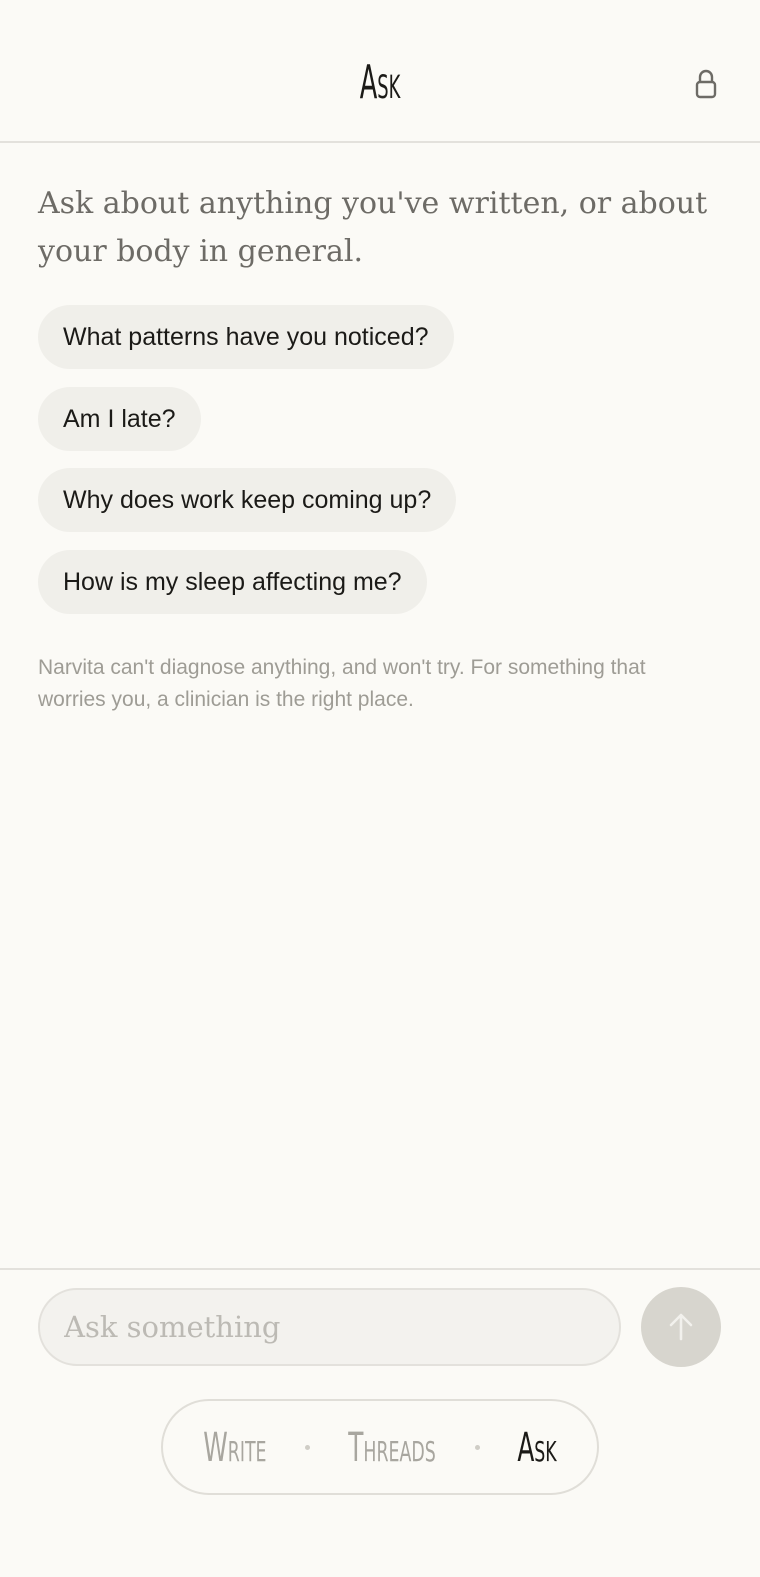 The height and width of the screenshot is (1577, 760). What do you see at coordinates (119, 419) in the screenshot?
I see `suggestion-chip: Am I late?` at bounding box center [119, 419].